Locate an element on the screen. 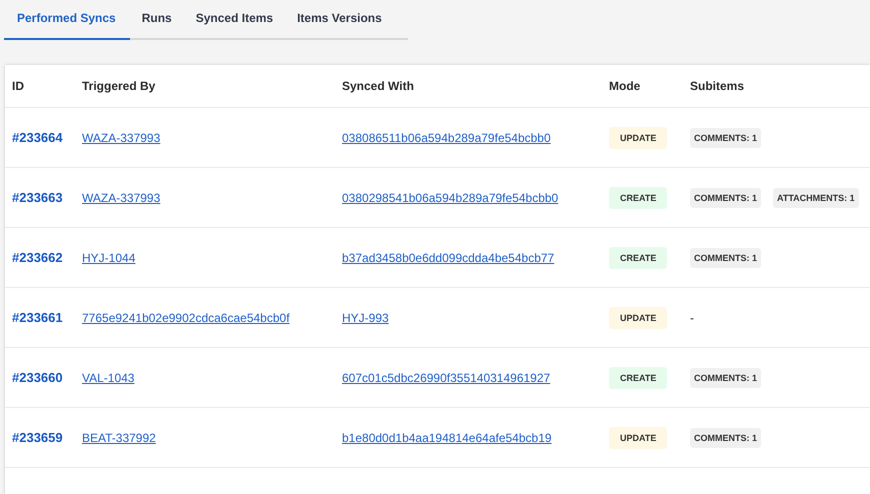 Image resolution: width=870 pixels, height=494 pixels. sync-id-link: #233660 is located at coordinates (37, 377).